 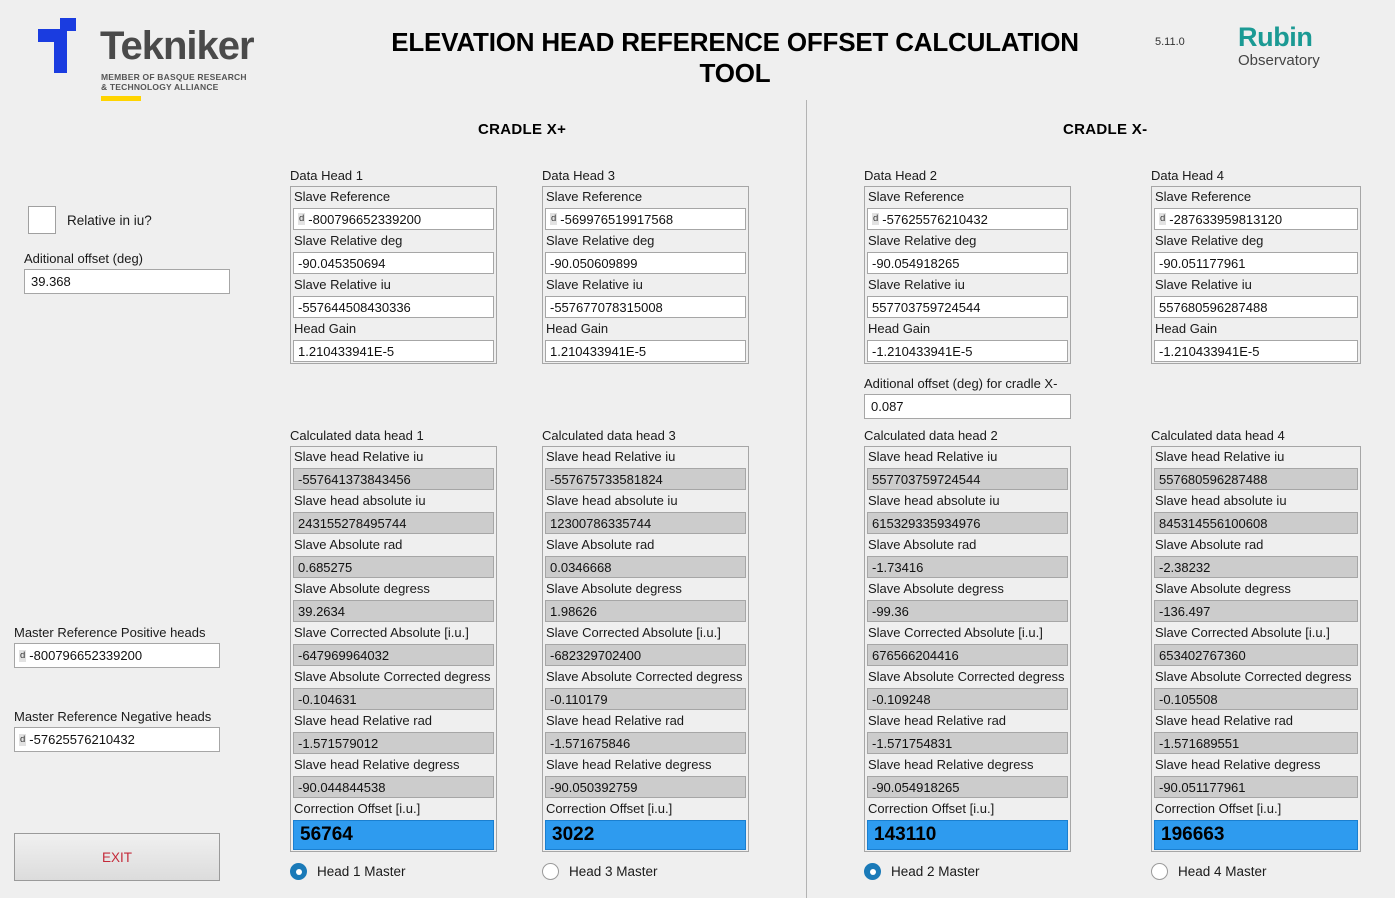 I want to click on field-input: 557703759724544, so click(x=967, y=307).